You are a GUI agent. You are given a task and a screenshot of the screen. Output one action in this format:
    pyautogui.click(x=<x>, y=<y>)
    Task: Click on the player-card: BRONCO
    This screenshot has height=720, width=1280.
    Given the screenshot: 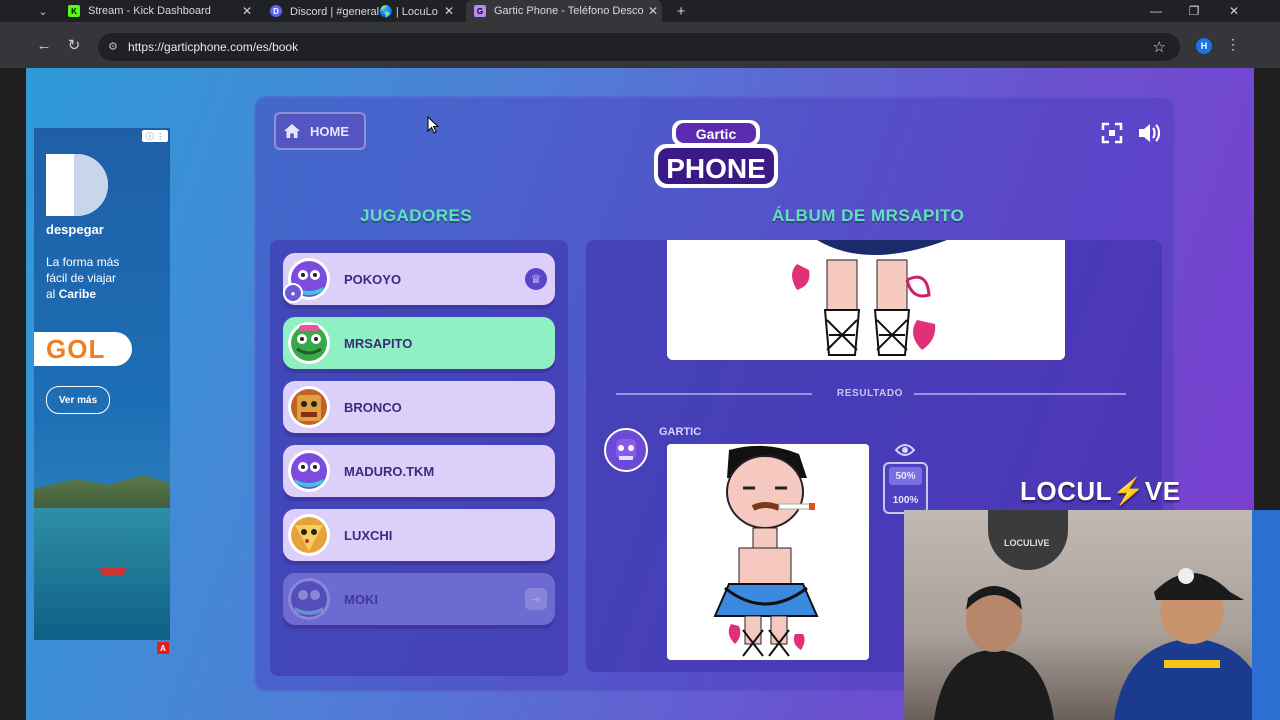 What is the action you would take?
    pyautogui.click(x=419, y=407)
    